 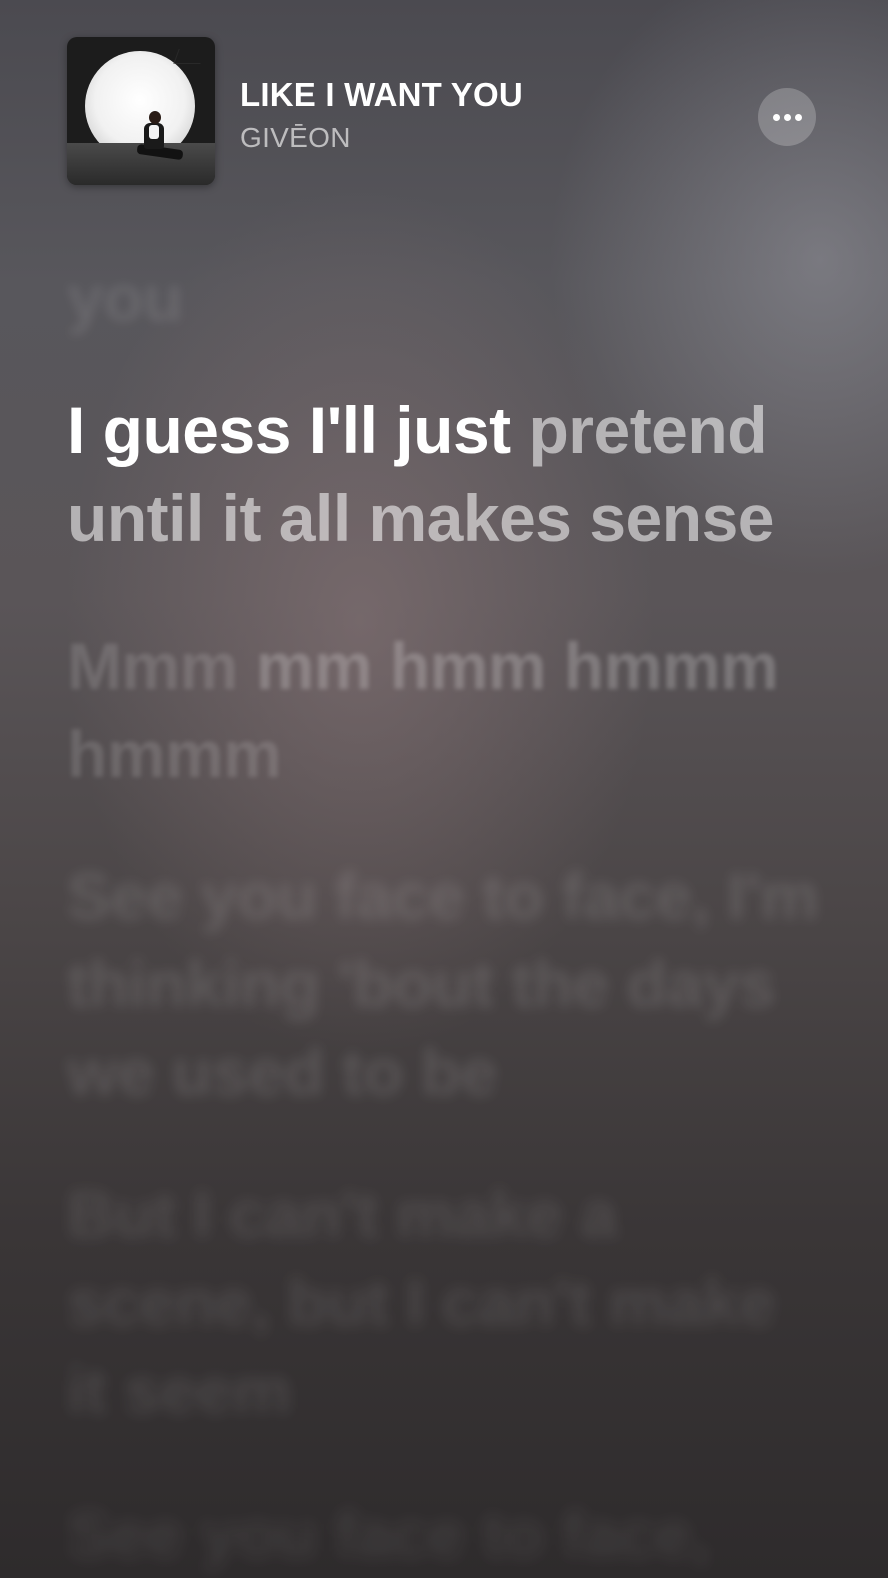 I want to click on lyric-line-previous: you, so click(x=447, y=298).